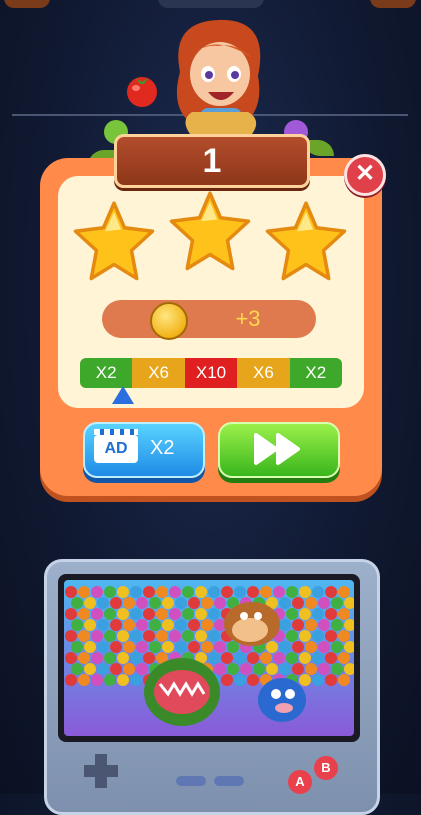 The height and width of the screenshot is (815, 421). Describe the element at coordinates (114, 241) in the screenshot. I see `star-1-icon` at that location.